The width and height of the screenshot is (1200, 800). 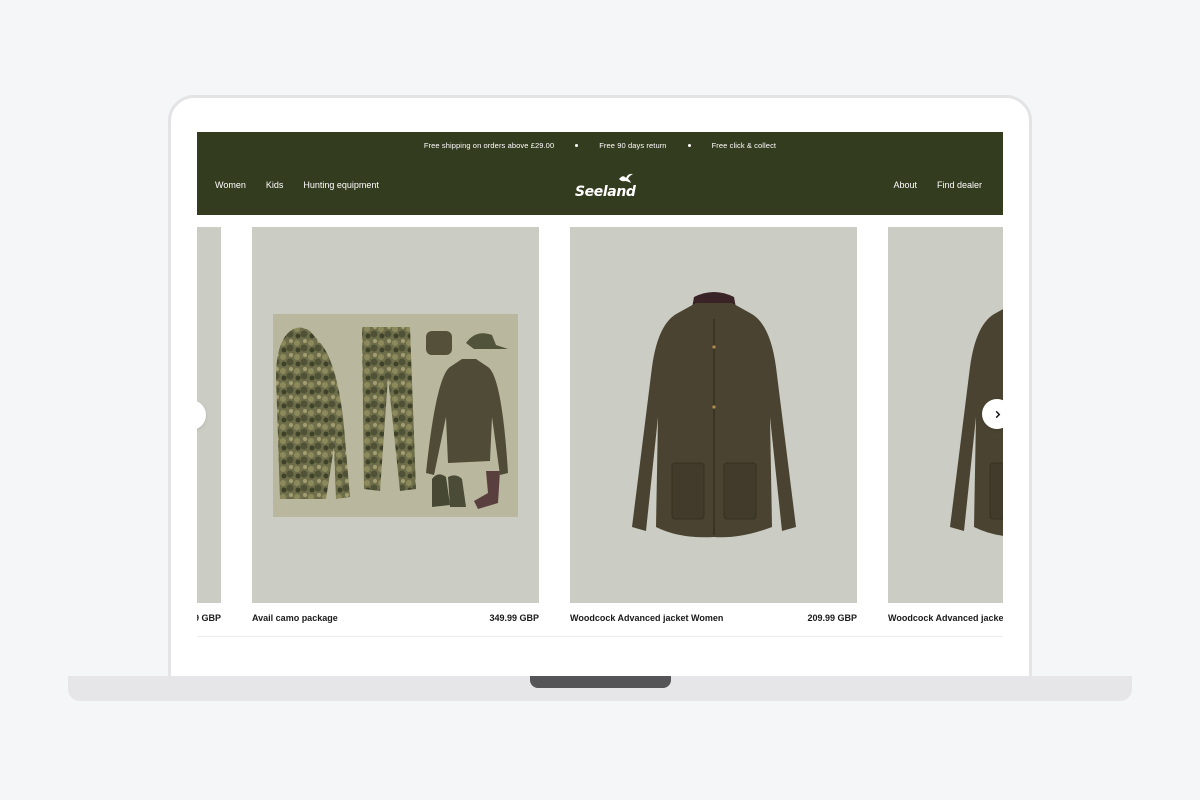 What do you see at coordinates (209, 432) in the screenshot?
I see `product-card: 9.99 GBP` at bounding box center [209, 432].